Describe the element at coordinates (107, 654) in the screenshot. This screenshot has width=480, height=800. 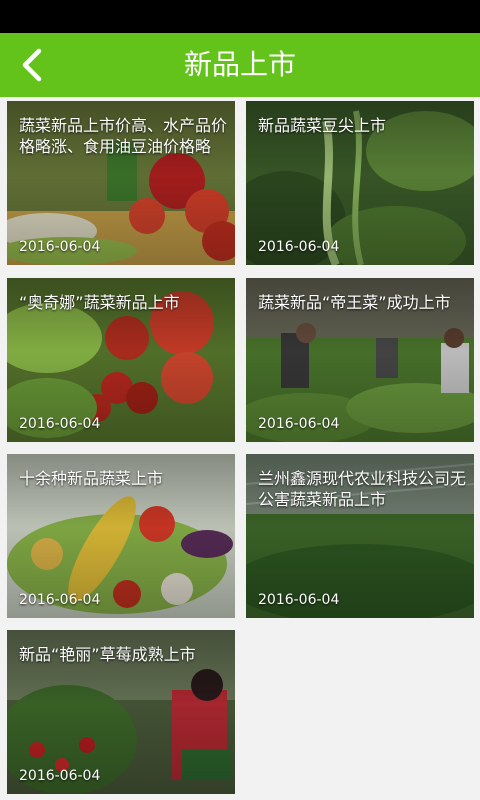
I see `article-title: 新品“艳丽”草莓成熟上市` at that location.